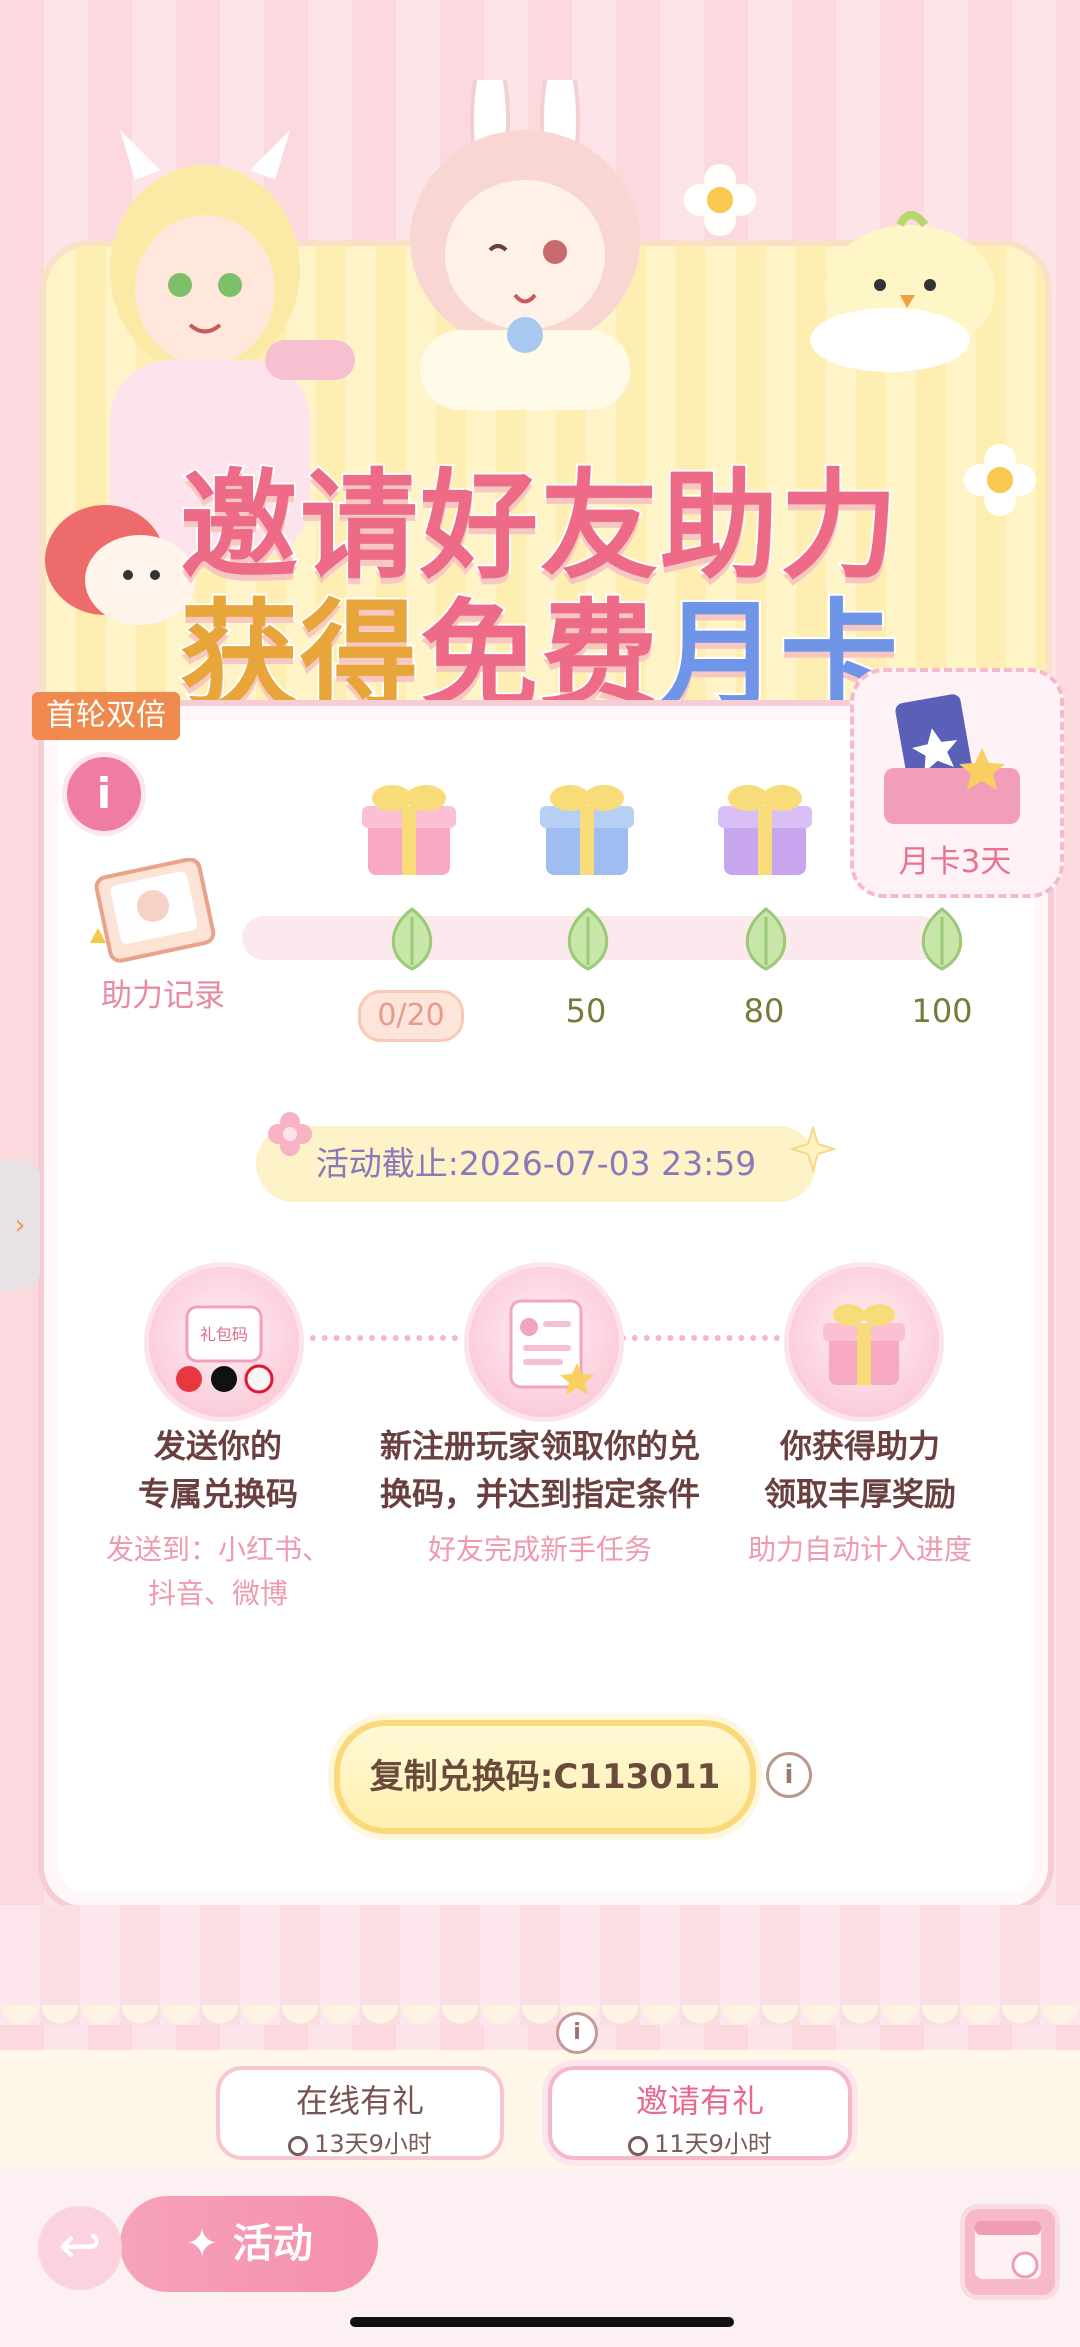  I want to click on first-round-double-badge: 首轮双倍, so click(106, 716).